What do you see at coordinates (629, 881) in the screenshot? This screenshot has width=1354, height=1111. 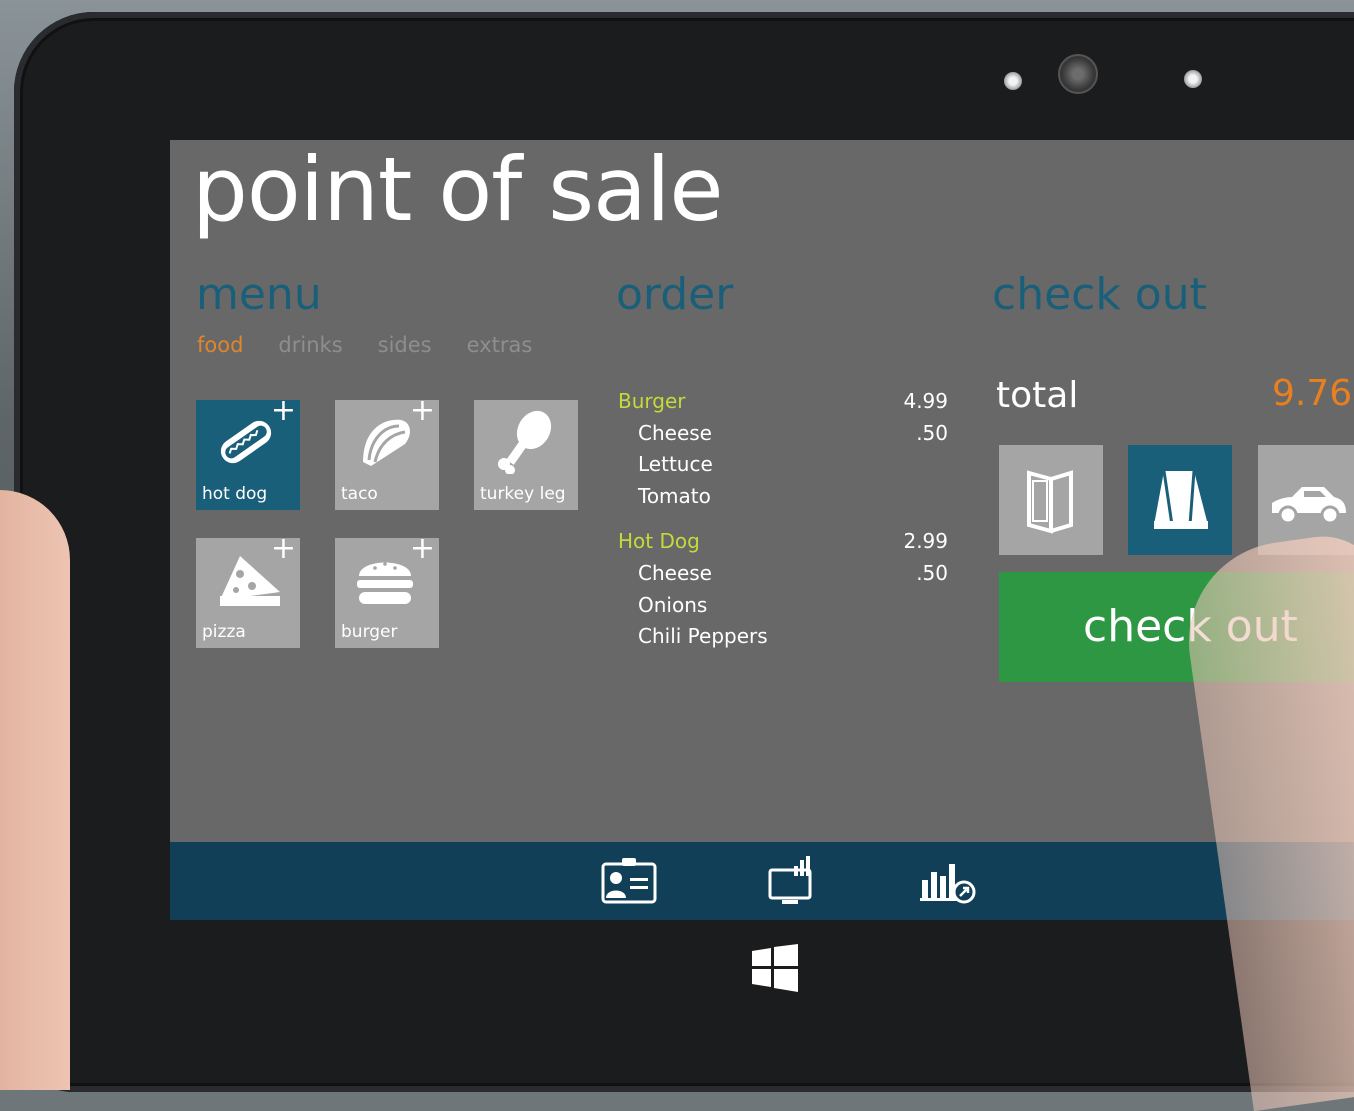 I see `employee-badge-icon` at bounding box center [629, 881].